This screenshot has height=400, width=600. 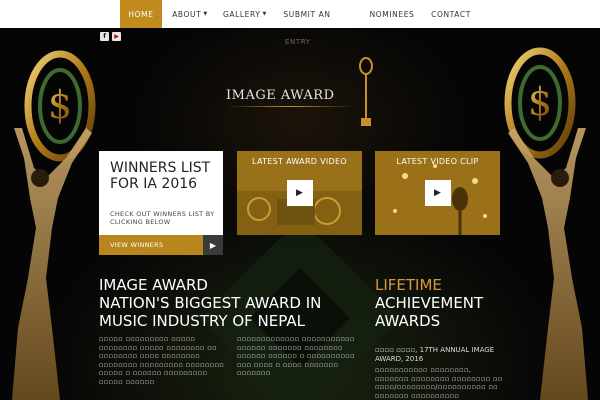 I want to click on nav-about-label: ABOUT, so click(x=187, y=14).